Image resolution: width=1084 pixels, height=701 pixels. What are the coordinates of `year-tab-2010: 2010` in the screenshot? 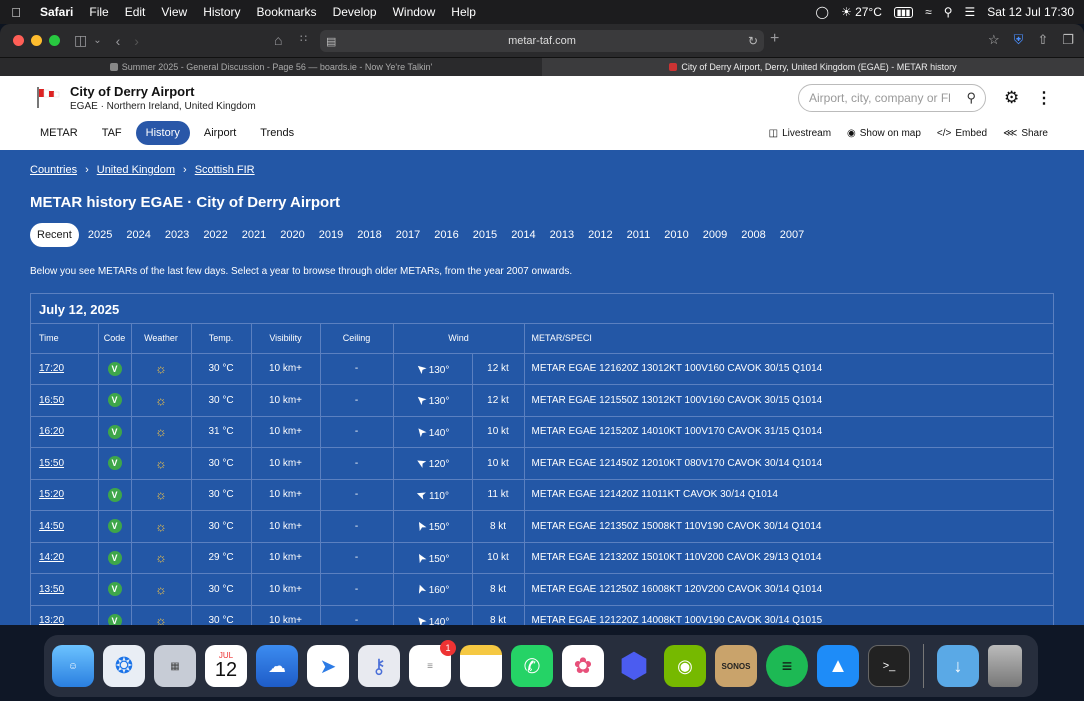 It's located at (676, 235).